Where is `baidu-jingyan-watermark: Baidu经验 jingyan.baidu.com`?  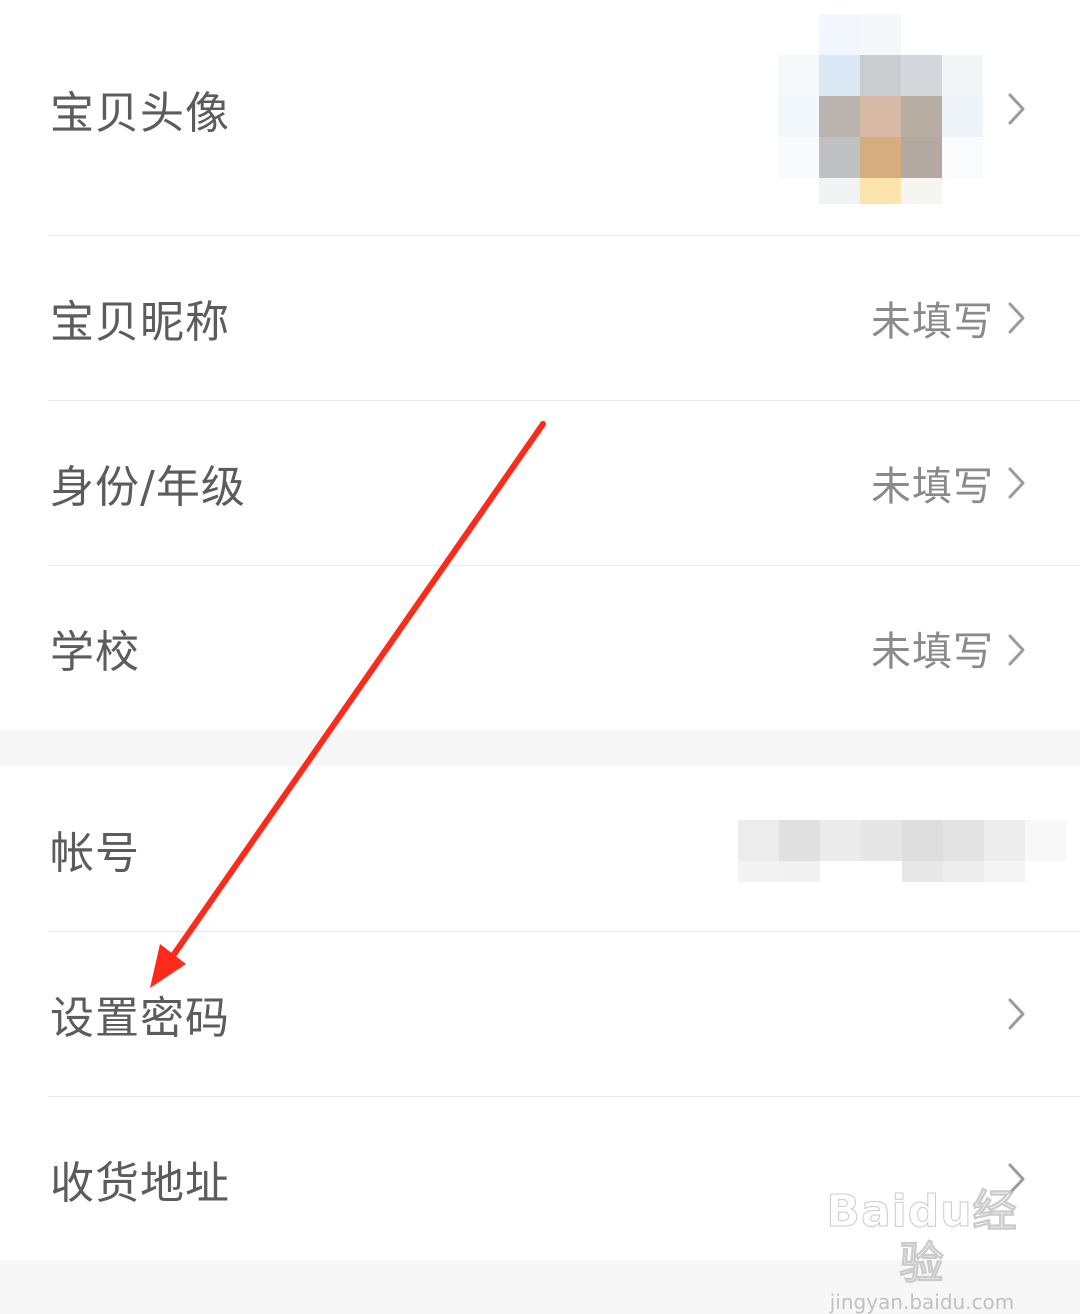 baidu-jingyan-watermark: Baidu经验 jingyan.baidu.com is located at coordinates (922, 1250).